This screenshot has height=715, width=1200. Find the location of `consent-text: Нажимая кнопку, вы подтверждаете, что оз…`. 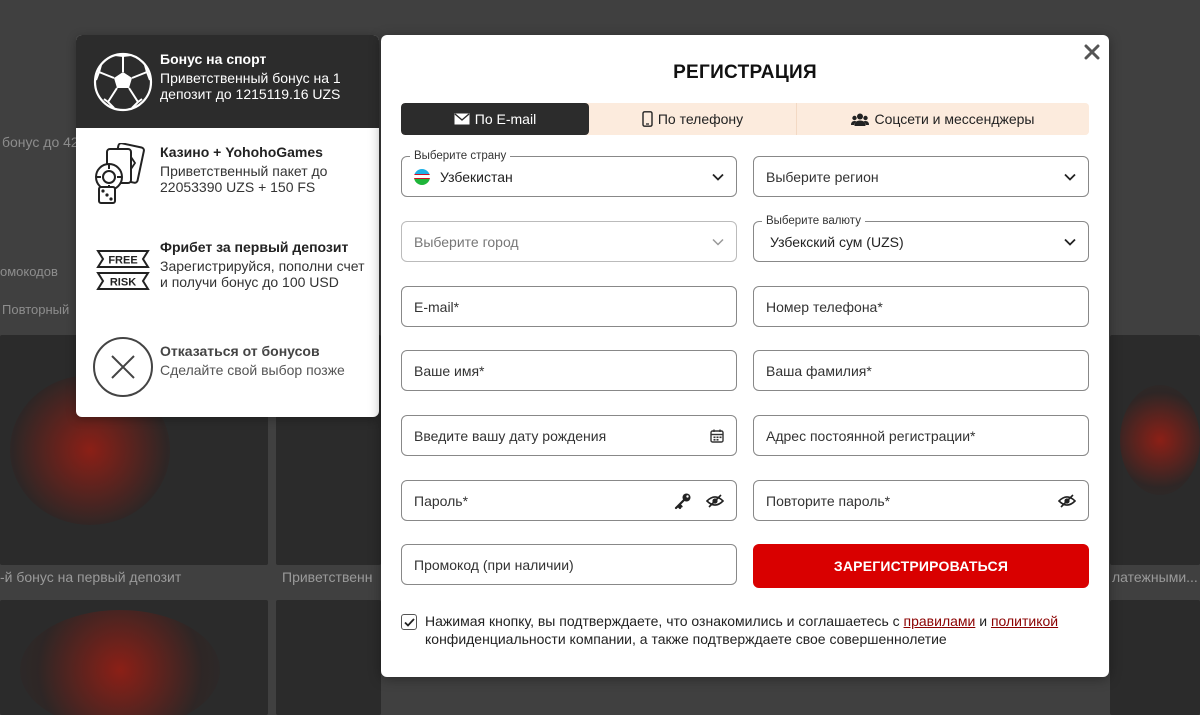

consent-text: Нажимая кнопку, вы подтверждаете, что оз… is located at coordinates (758, 630).